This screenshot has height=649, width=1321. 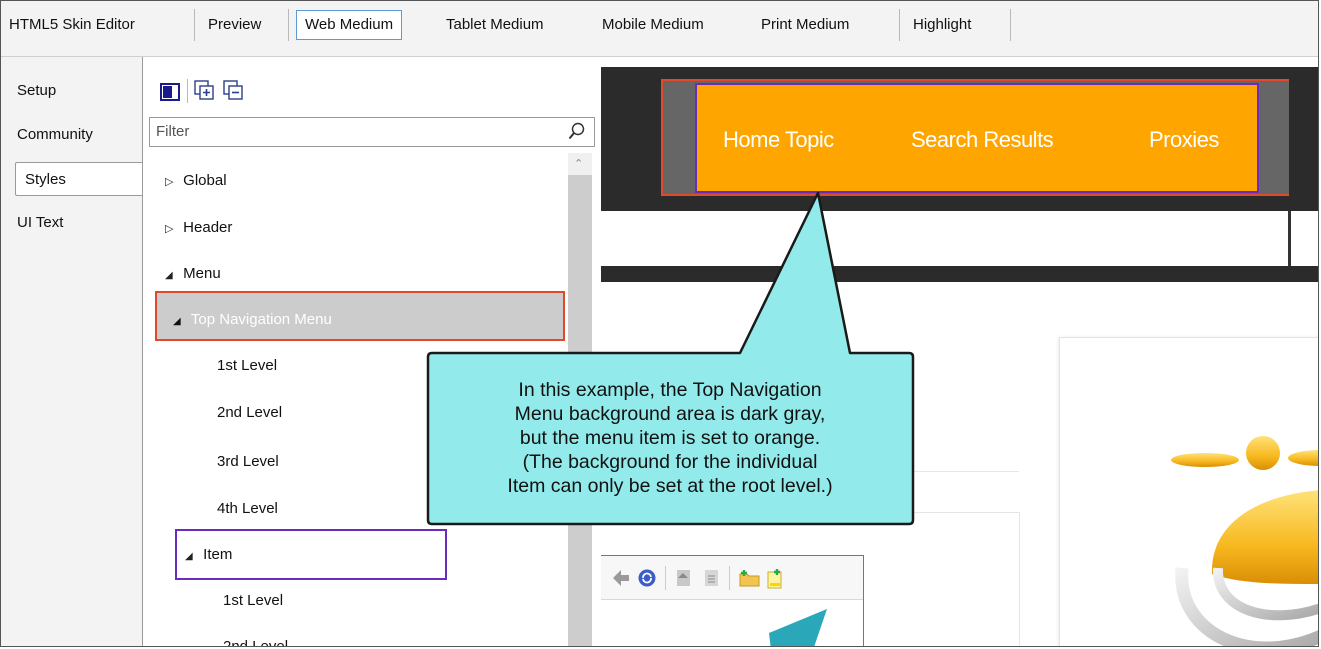 What do you see at coordinates (55, 135) in the screenshot?
I see `side-tab-community: Community` at bounding box center [55, 135].